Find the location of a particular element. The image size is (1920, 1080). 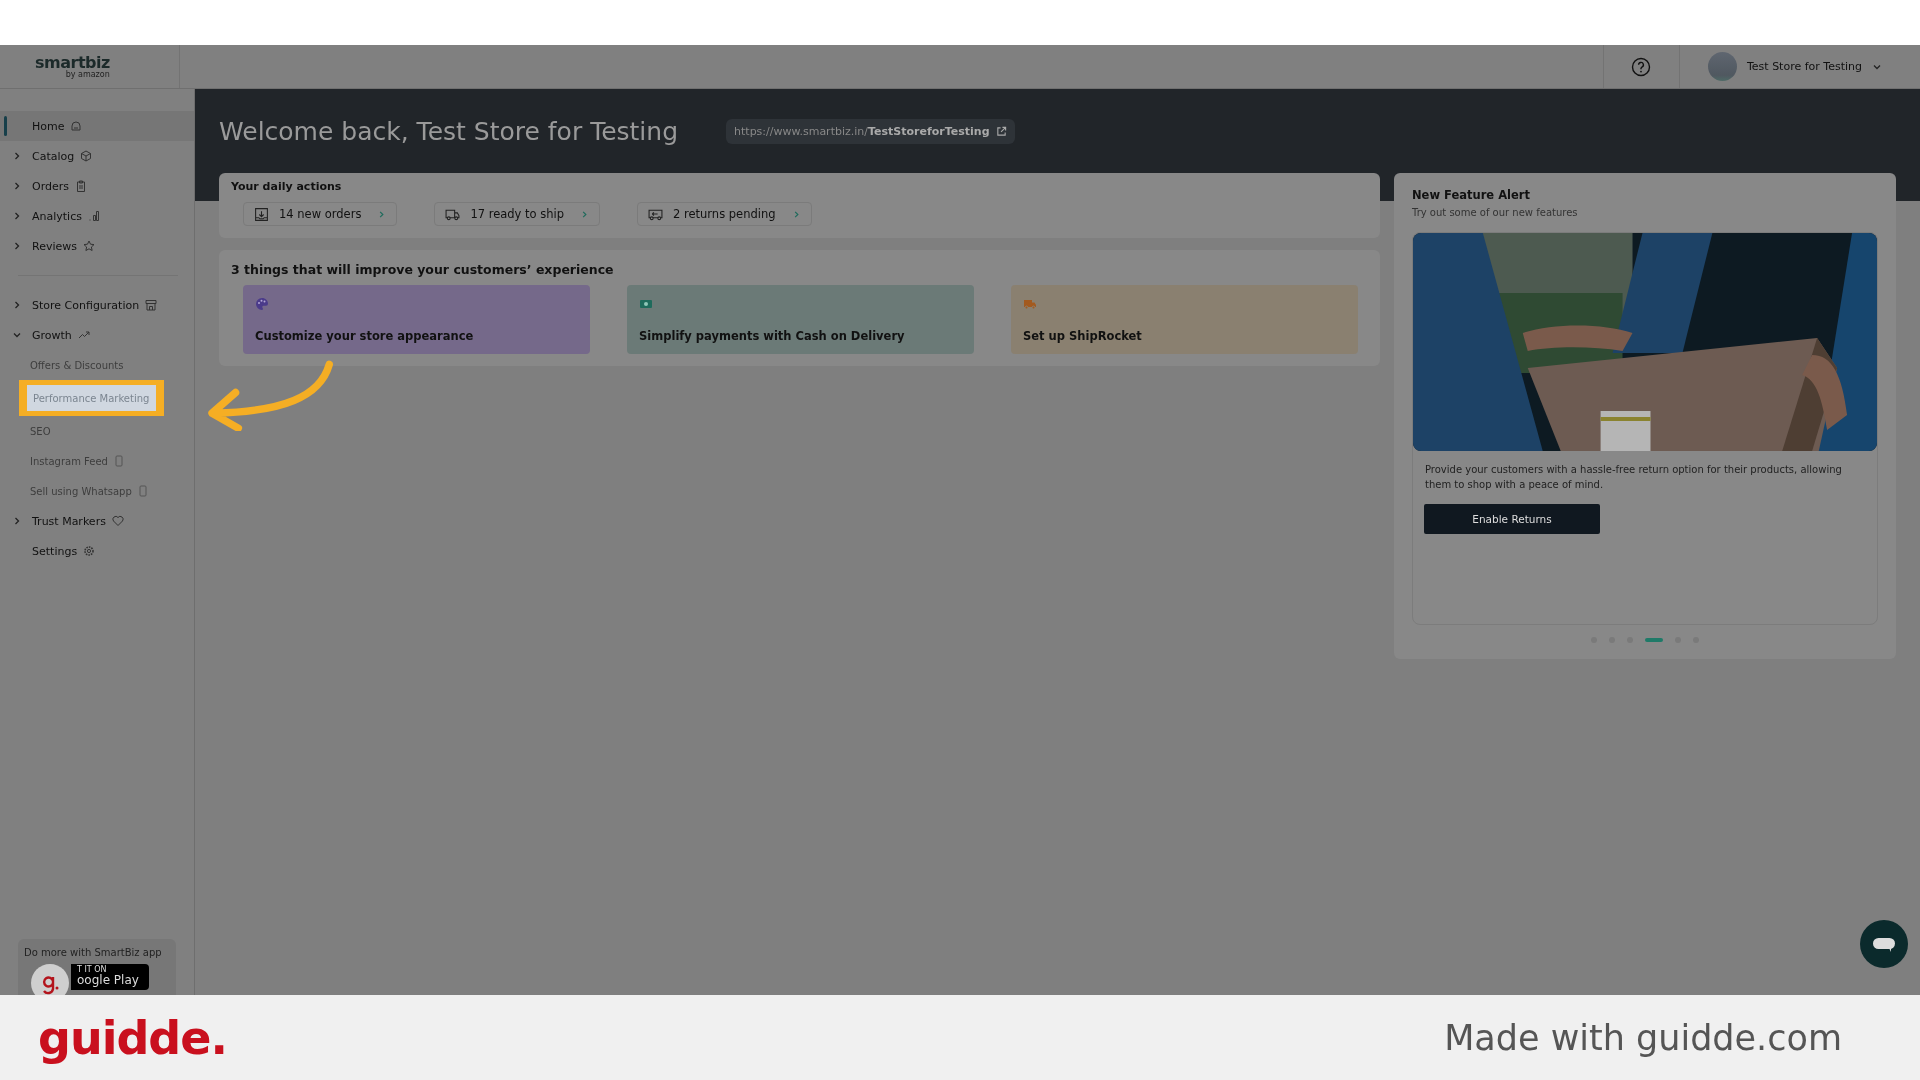

logo-subtext: by amazon is located at coordinates (87, 74).